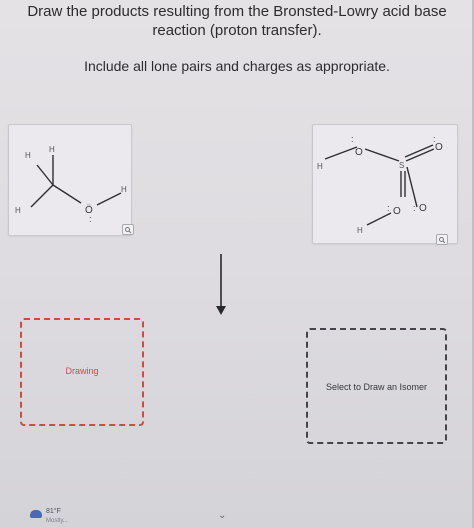  I want to click on weather-icon, so click(36, 514).